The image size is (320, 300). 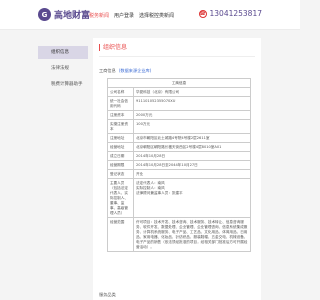 I want to click on row-key: 注册资本, so click(x=120, y=115).